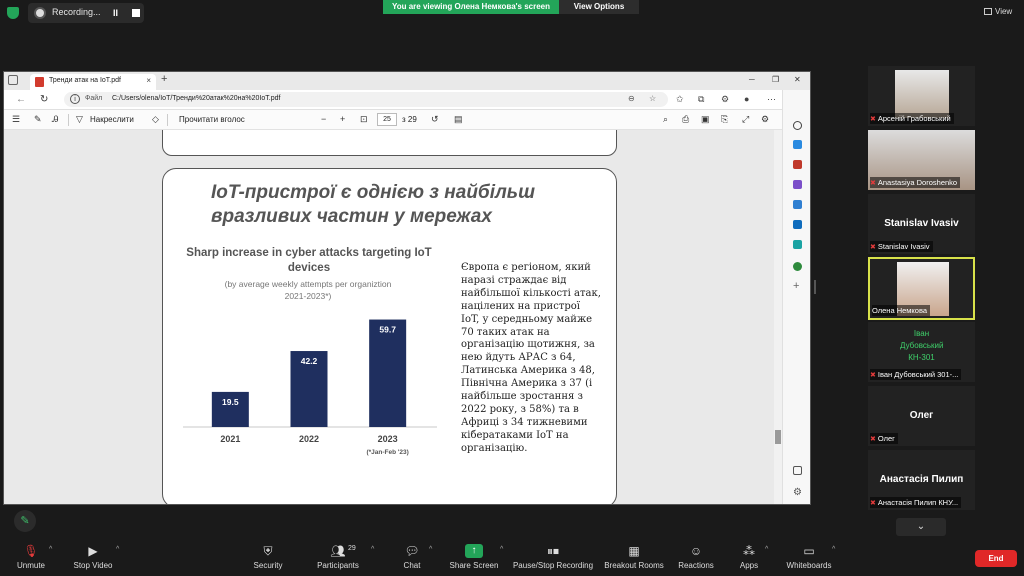  What do you see at coordinates (148, 80) in the screenshot?
I see `close-tab-icon: ×` at bounding box center [148, 80].